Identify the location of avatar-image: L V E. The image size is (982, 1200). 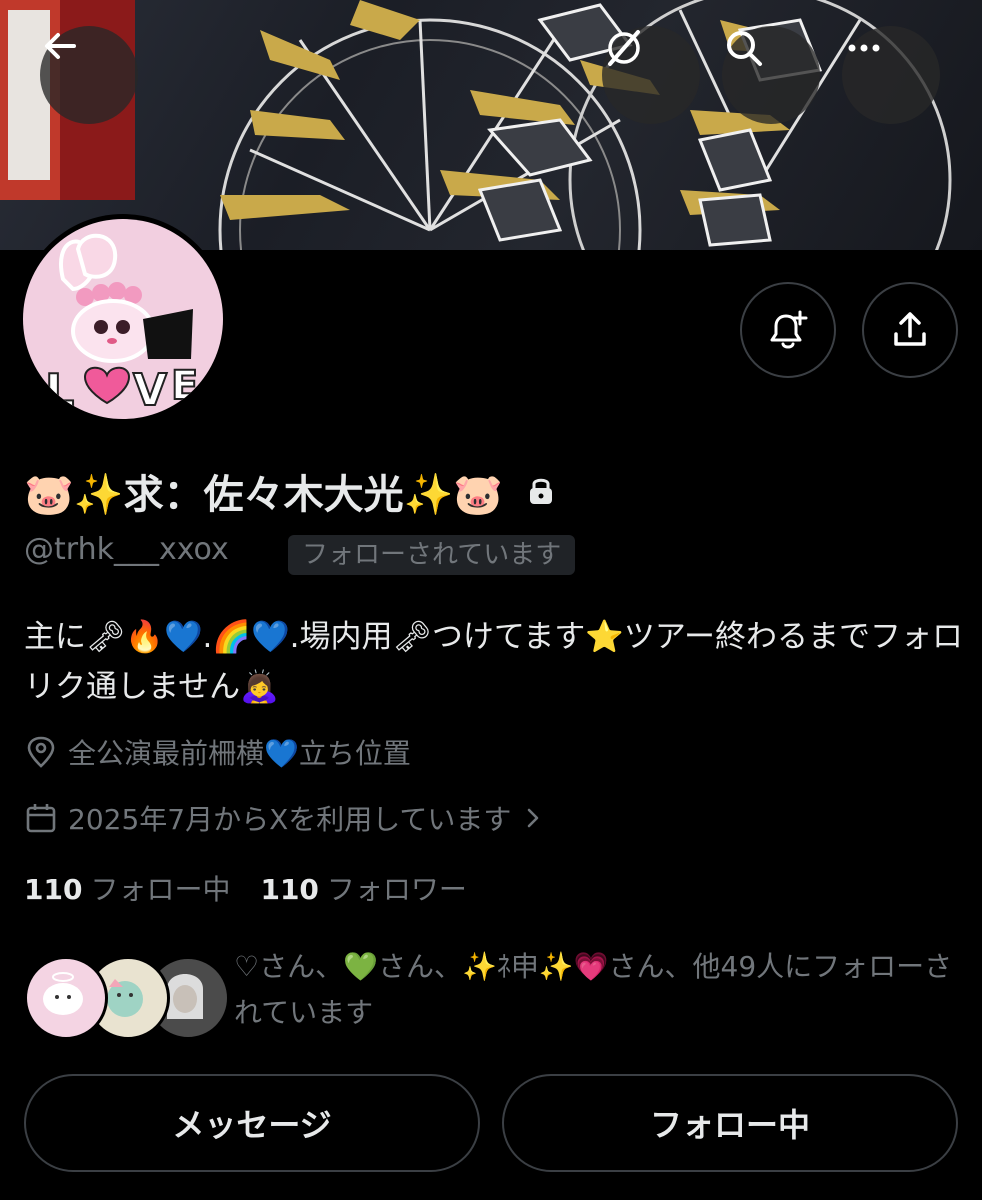
(123, 319).